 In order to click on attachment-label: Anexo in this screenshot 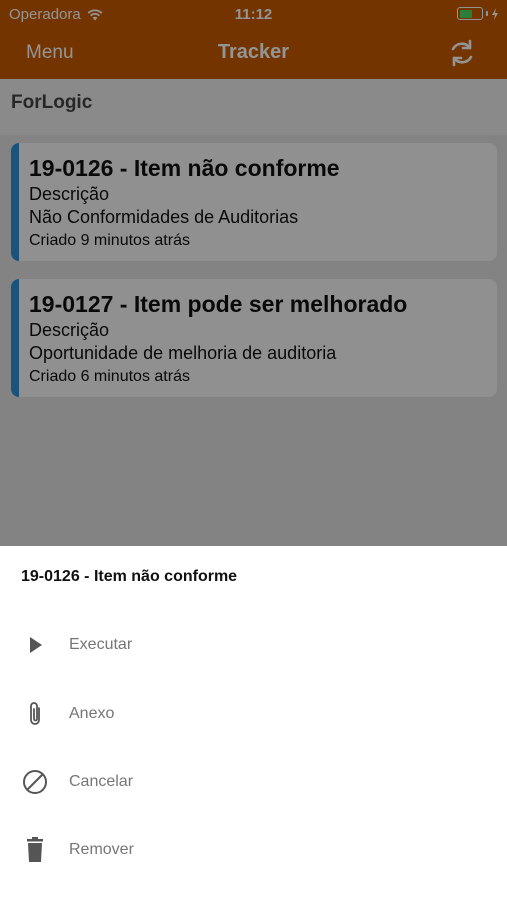, I will do `click(92, 713)`.